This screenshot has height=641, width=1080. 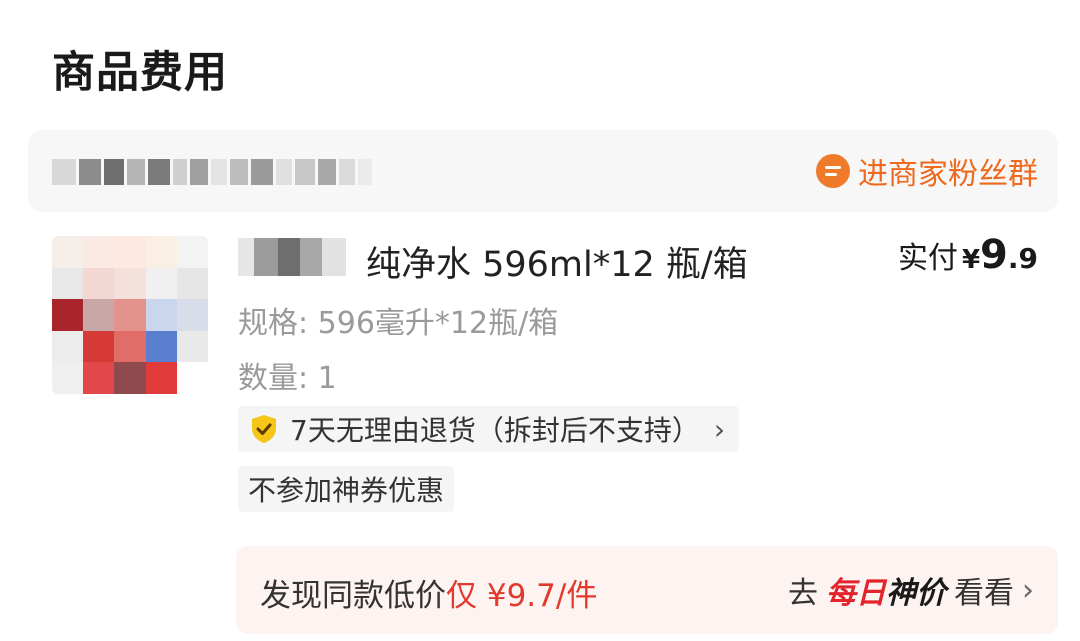 I want to click on shield-check-icon, so click(x=264, y=429).